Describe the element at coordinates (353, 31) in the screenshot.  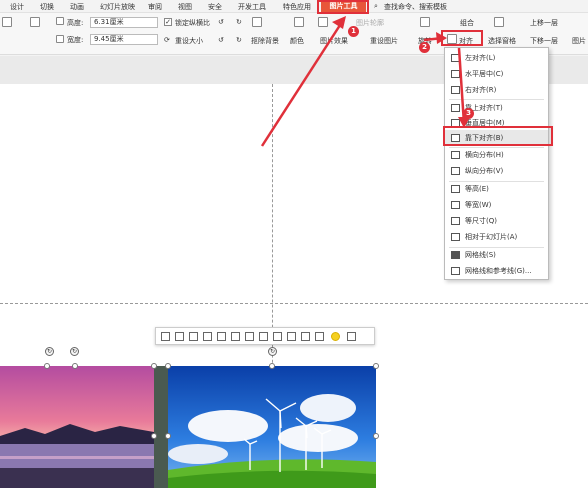
I see `step-badge-1: 1` at that location.